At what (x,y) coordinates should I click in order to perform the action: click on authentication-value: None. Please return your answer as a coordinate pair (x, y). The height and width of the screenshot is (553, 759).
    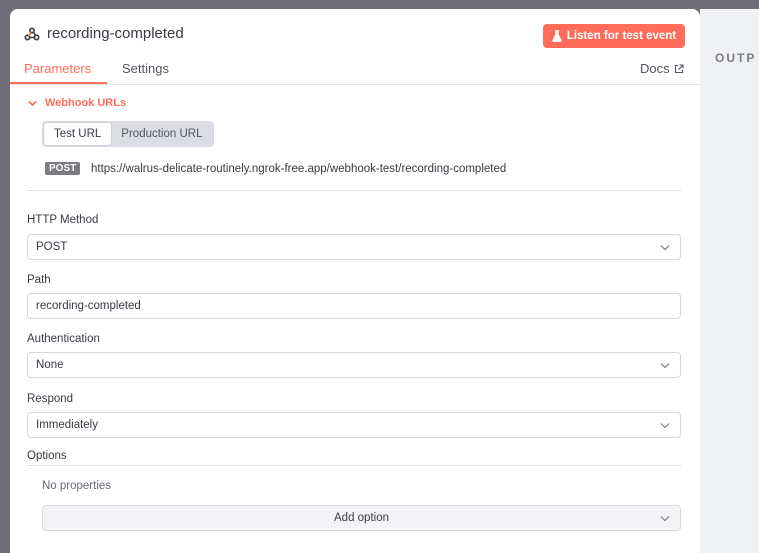
    Looking at the image, I should click on (50, 365).